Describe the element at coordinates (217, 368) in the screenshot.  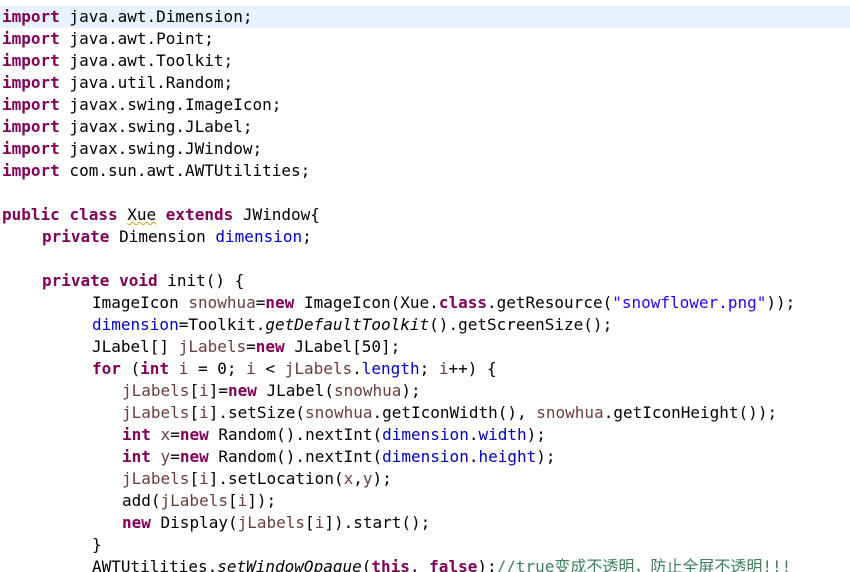
I see `code-token: = 0;` at that location.